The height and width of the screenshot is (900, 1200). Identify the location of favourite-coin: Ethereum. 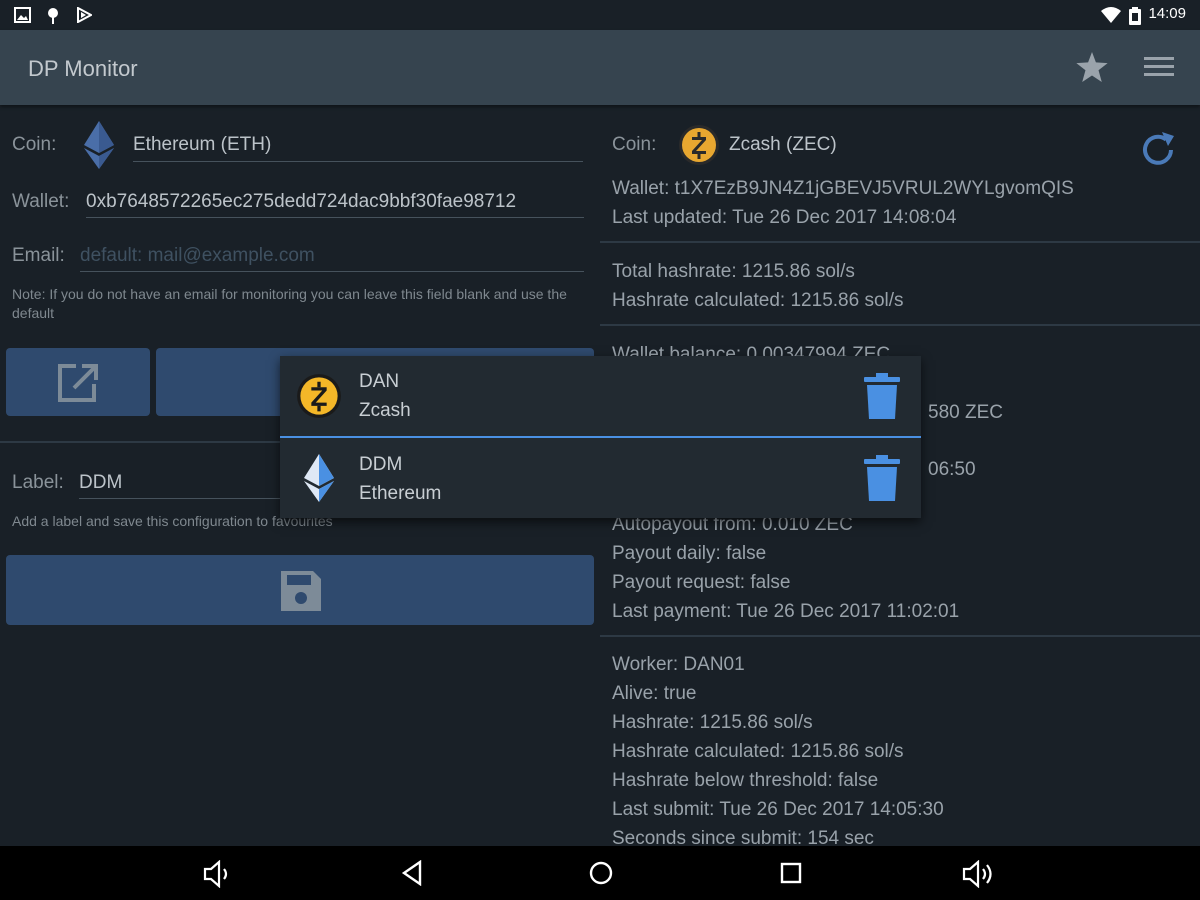
(400, 493).